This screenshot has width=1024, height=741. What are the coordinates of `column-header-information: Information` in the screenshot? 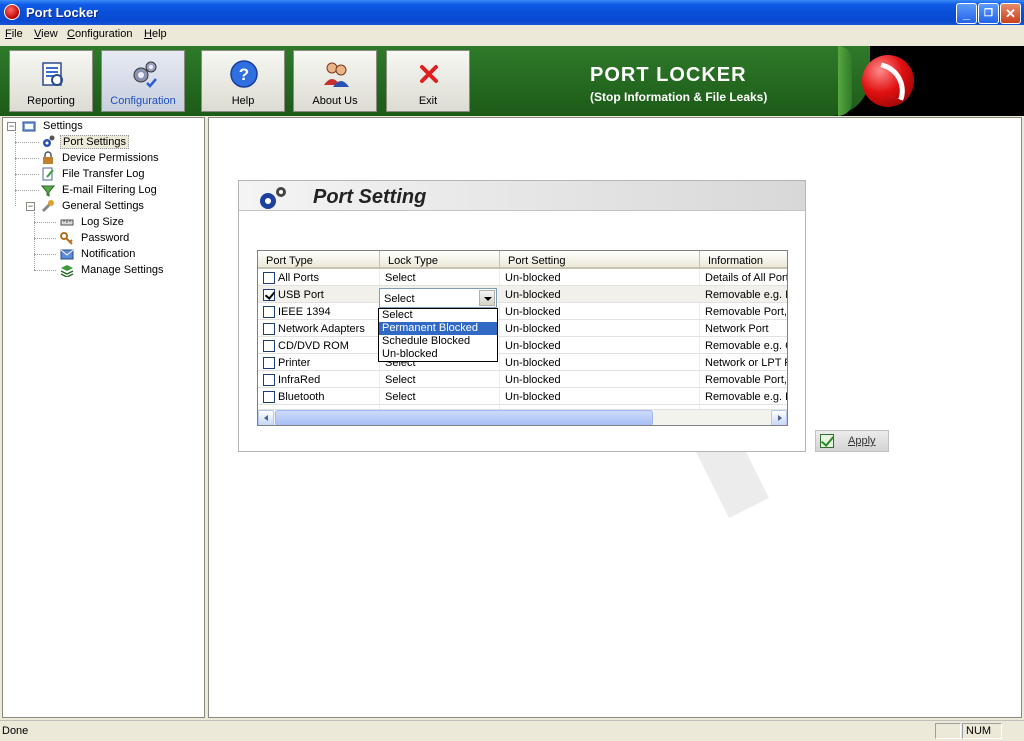 It's located at (743, 260).